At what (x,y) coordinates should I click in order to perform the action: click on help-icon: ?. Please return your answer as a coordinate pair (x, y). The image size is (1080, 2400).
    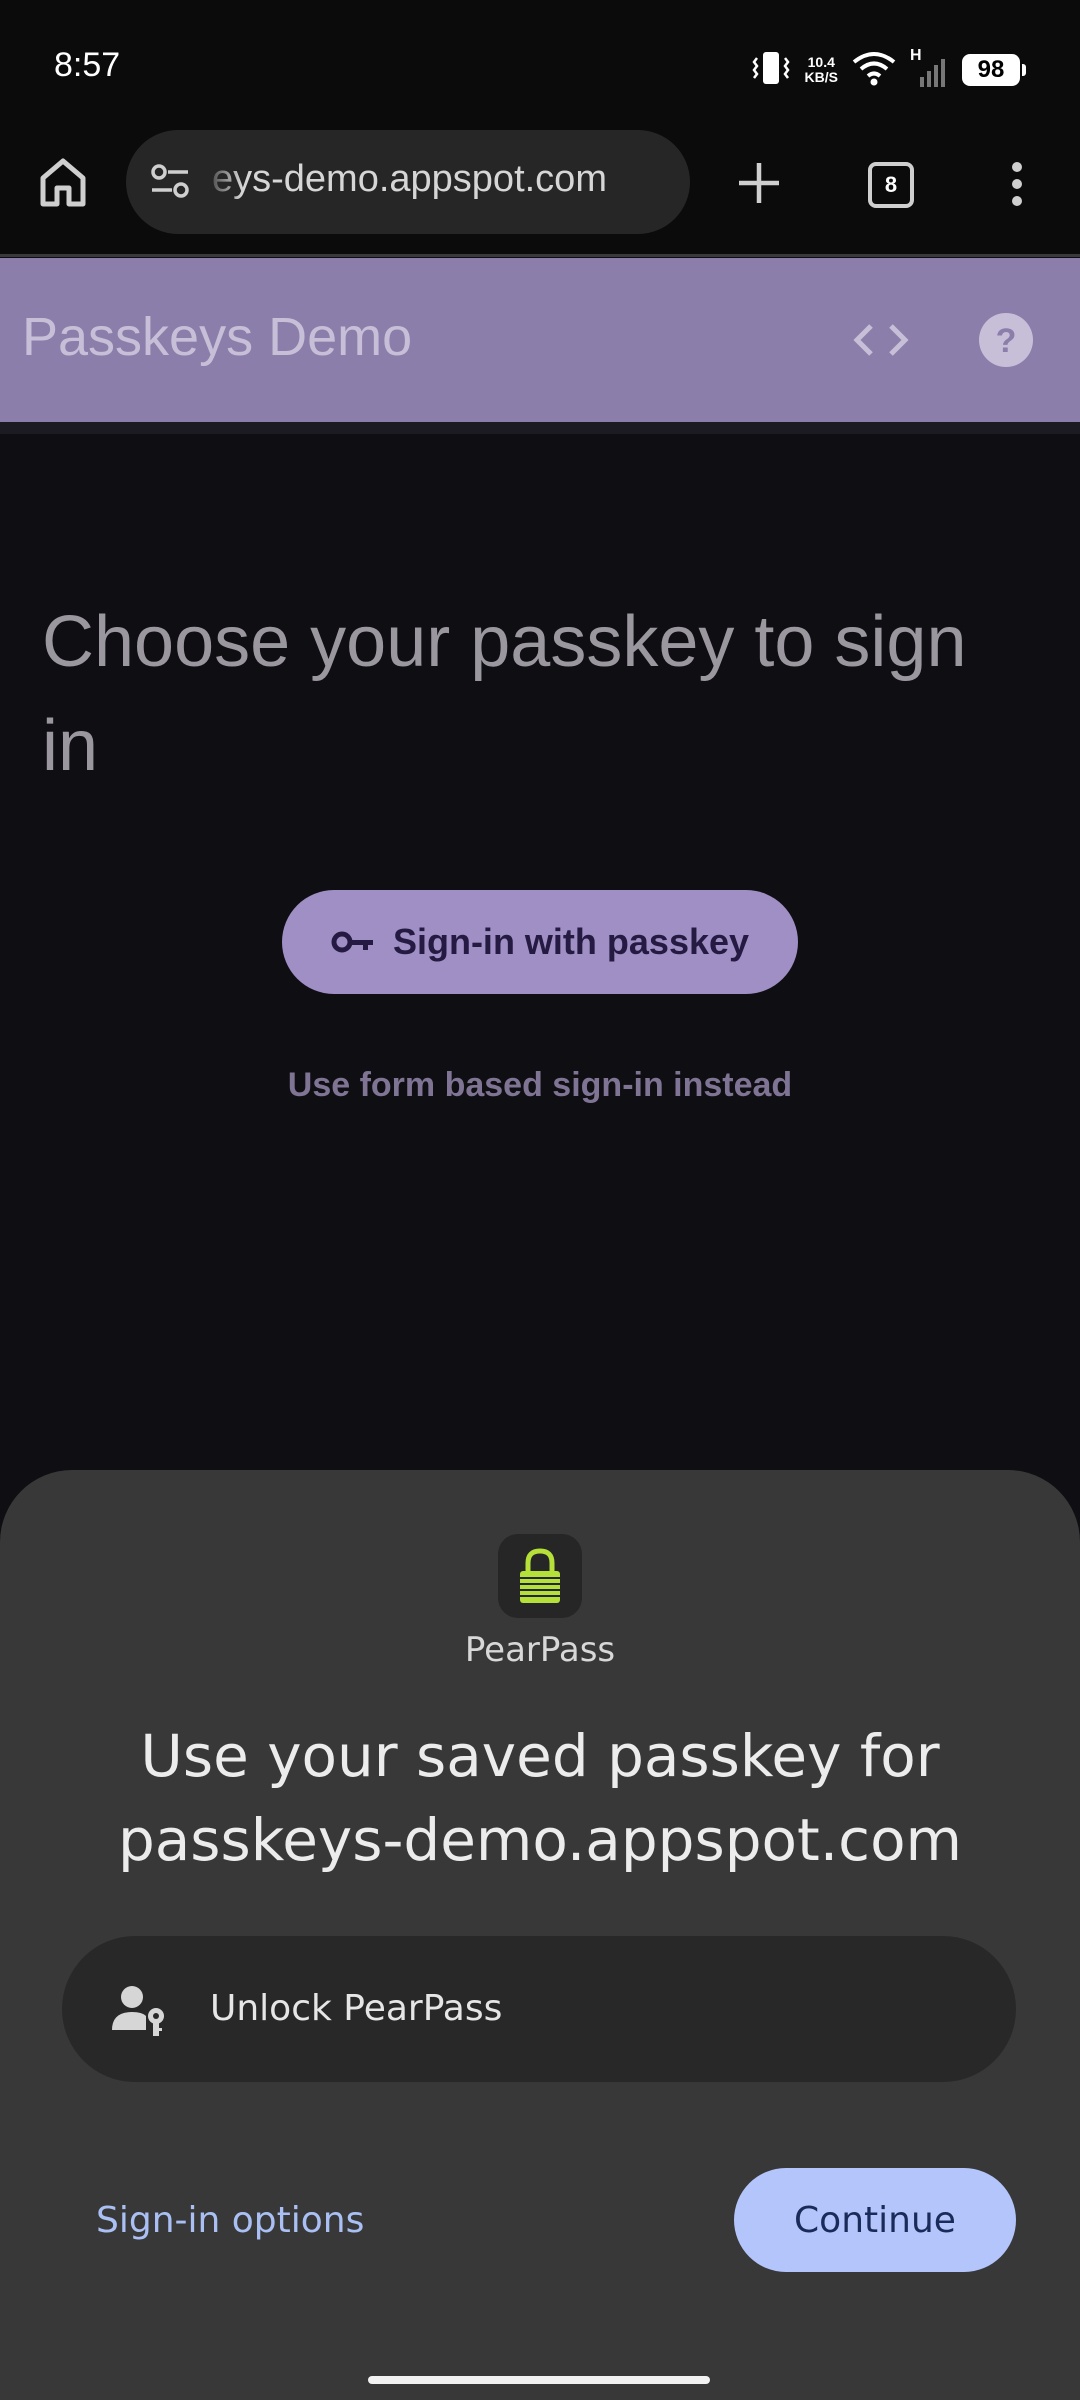
    Looking at the image, I should click on (1006, 340).